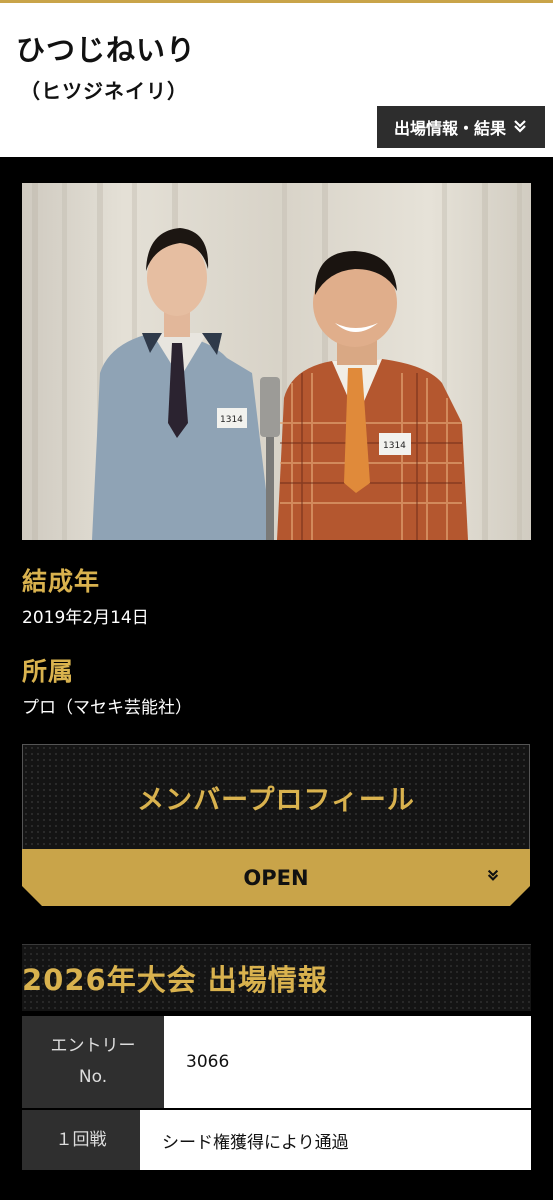 The width and height of the screenshot is (553, 1200). Describe the element at coordinates (85, 618) in the screenshot. I see `formed-year-value: 2019年2月14日` at that location.